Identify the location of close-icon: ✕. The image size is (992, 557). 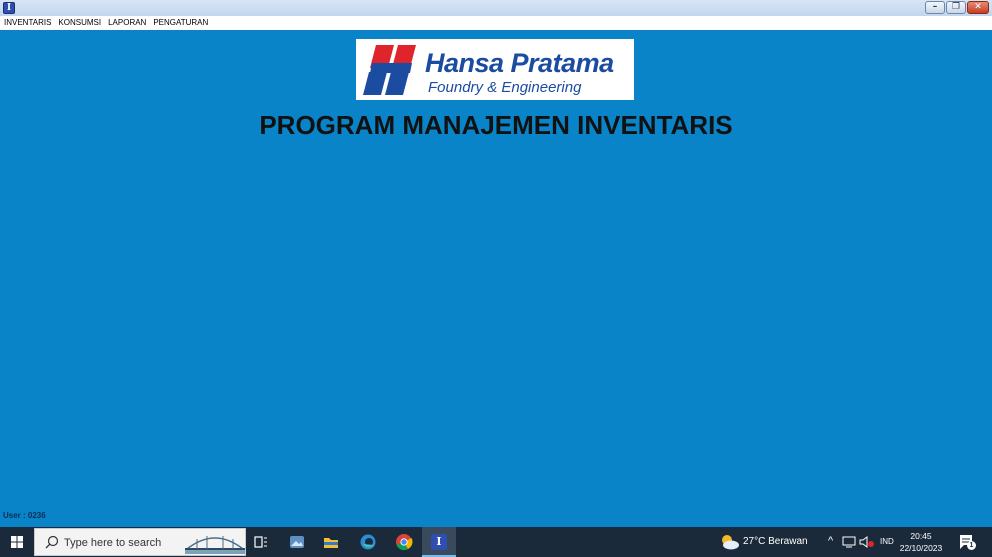
(978, 7).